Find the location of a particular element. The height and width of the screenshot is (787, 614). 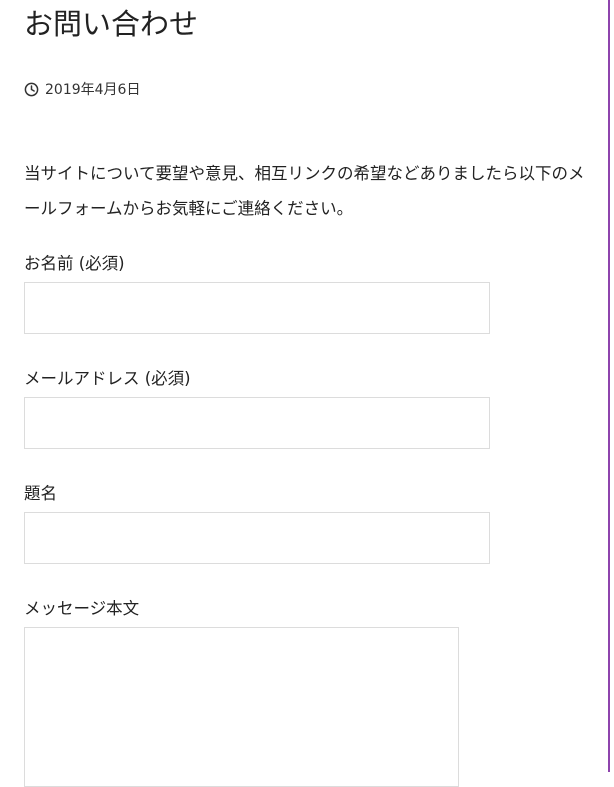

email-input is located at coordinates (257, 423).